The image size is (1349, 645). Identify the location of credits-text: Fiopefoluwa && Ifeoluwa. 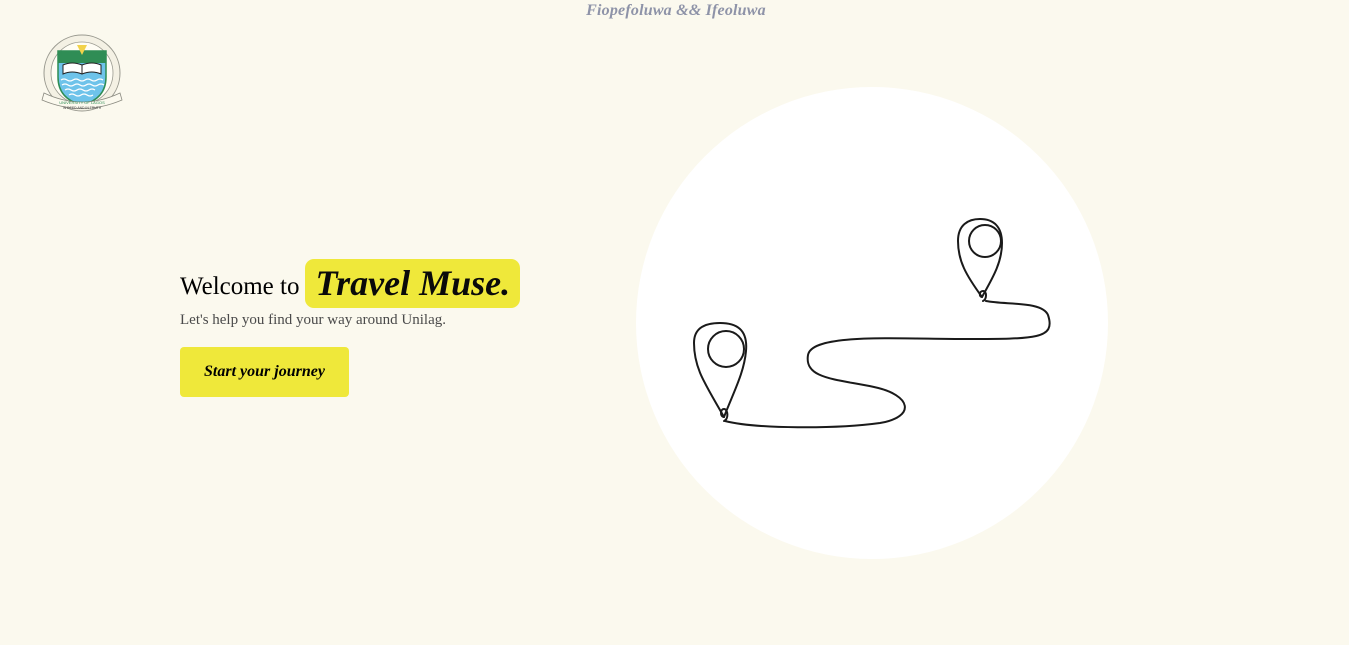
(676, 10).